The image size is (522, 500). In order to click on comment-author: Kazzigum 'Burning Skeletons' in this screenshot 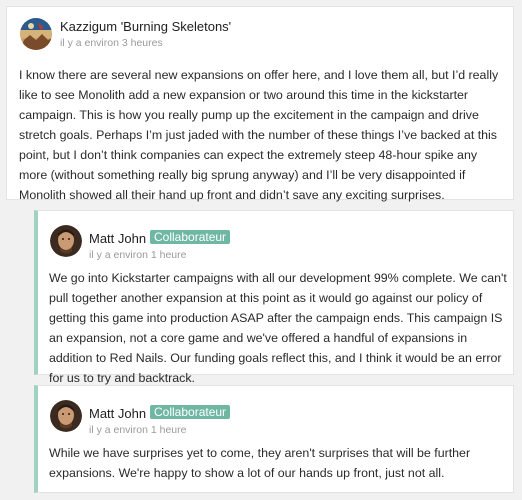, I will do `click(145, 26)`.